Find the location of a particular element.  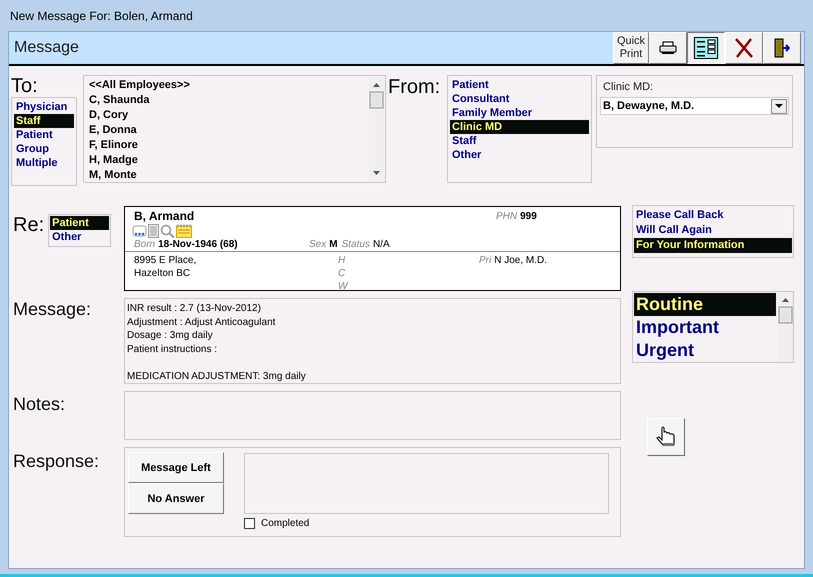

response-button: Message Left is located at coordinates (176, 467).